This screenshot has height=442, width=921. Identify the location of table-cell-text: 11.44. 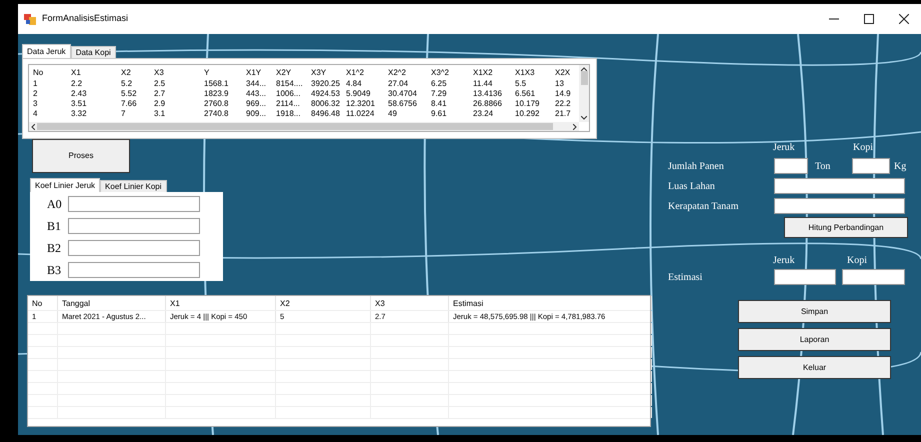
(483, 84).